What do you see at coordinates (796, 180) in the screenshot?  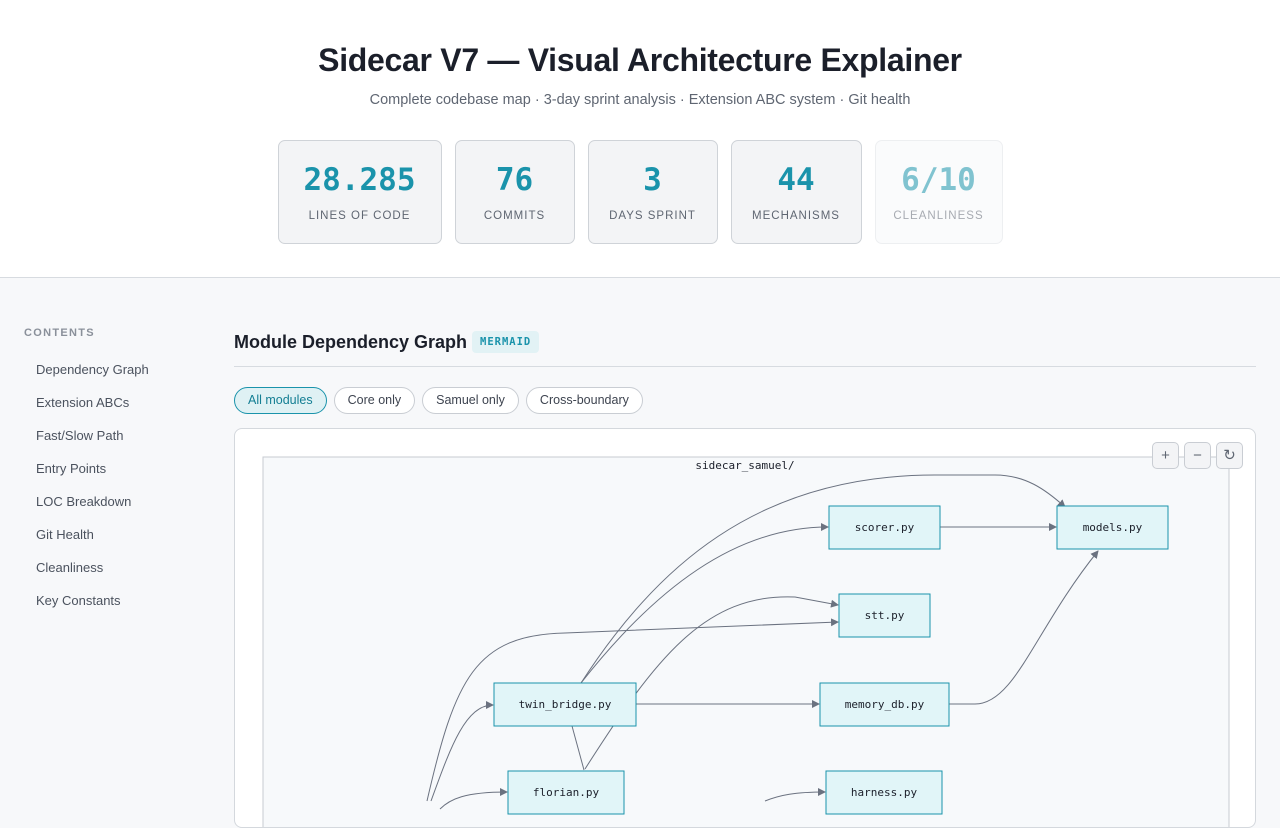 I see `stat-value: 44` at bounding box center [796, 180].